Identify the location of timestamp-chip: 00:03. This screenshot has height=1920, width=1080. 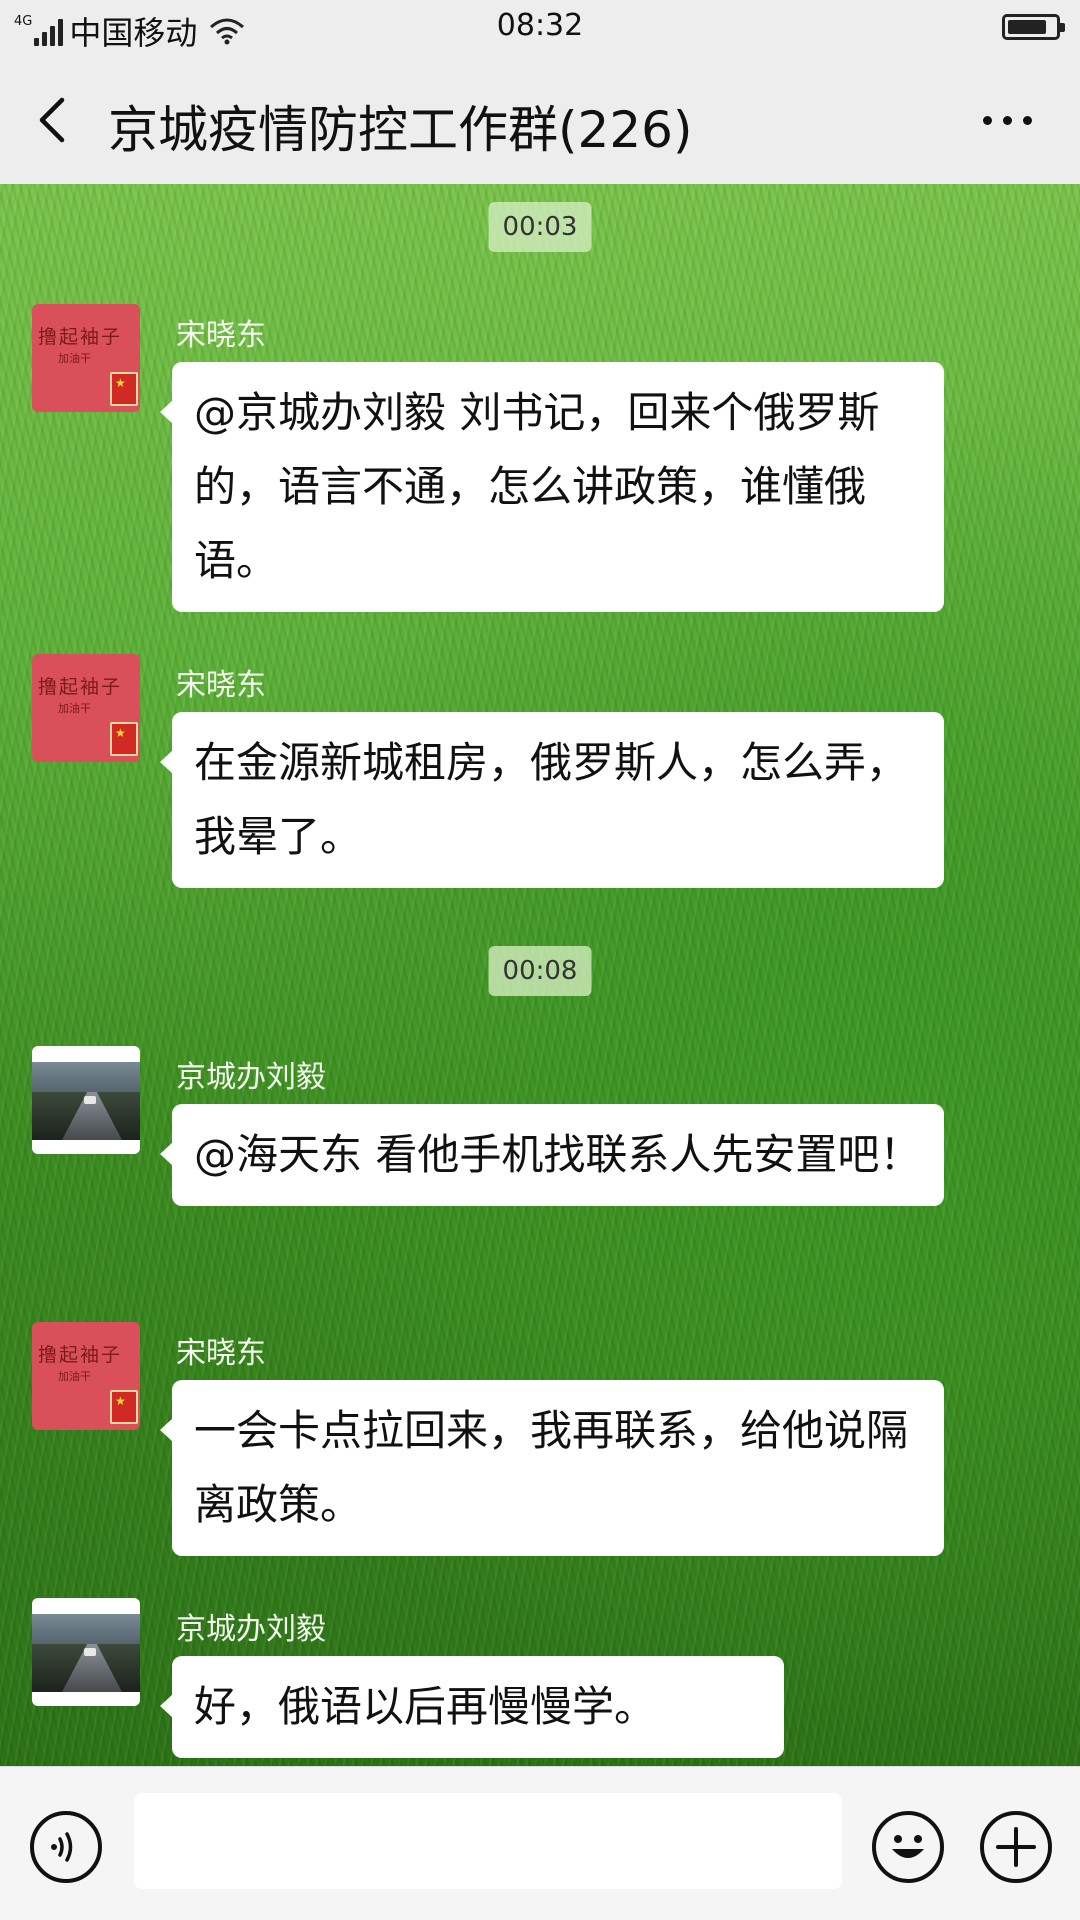
(540, 227).